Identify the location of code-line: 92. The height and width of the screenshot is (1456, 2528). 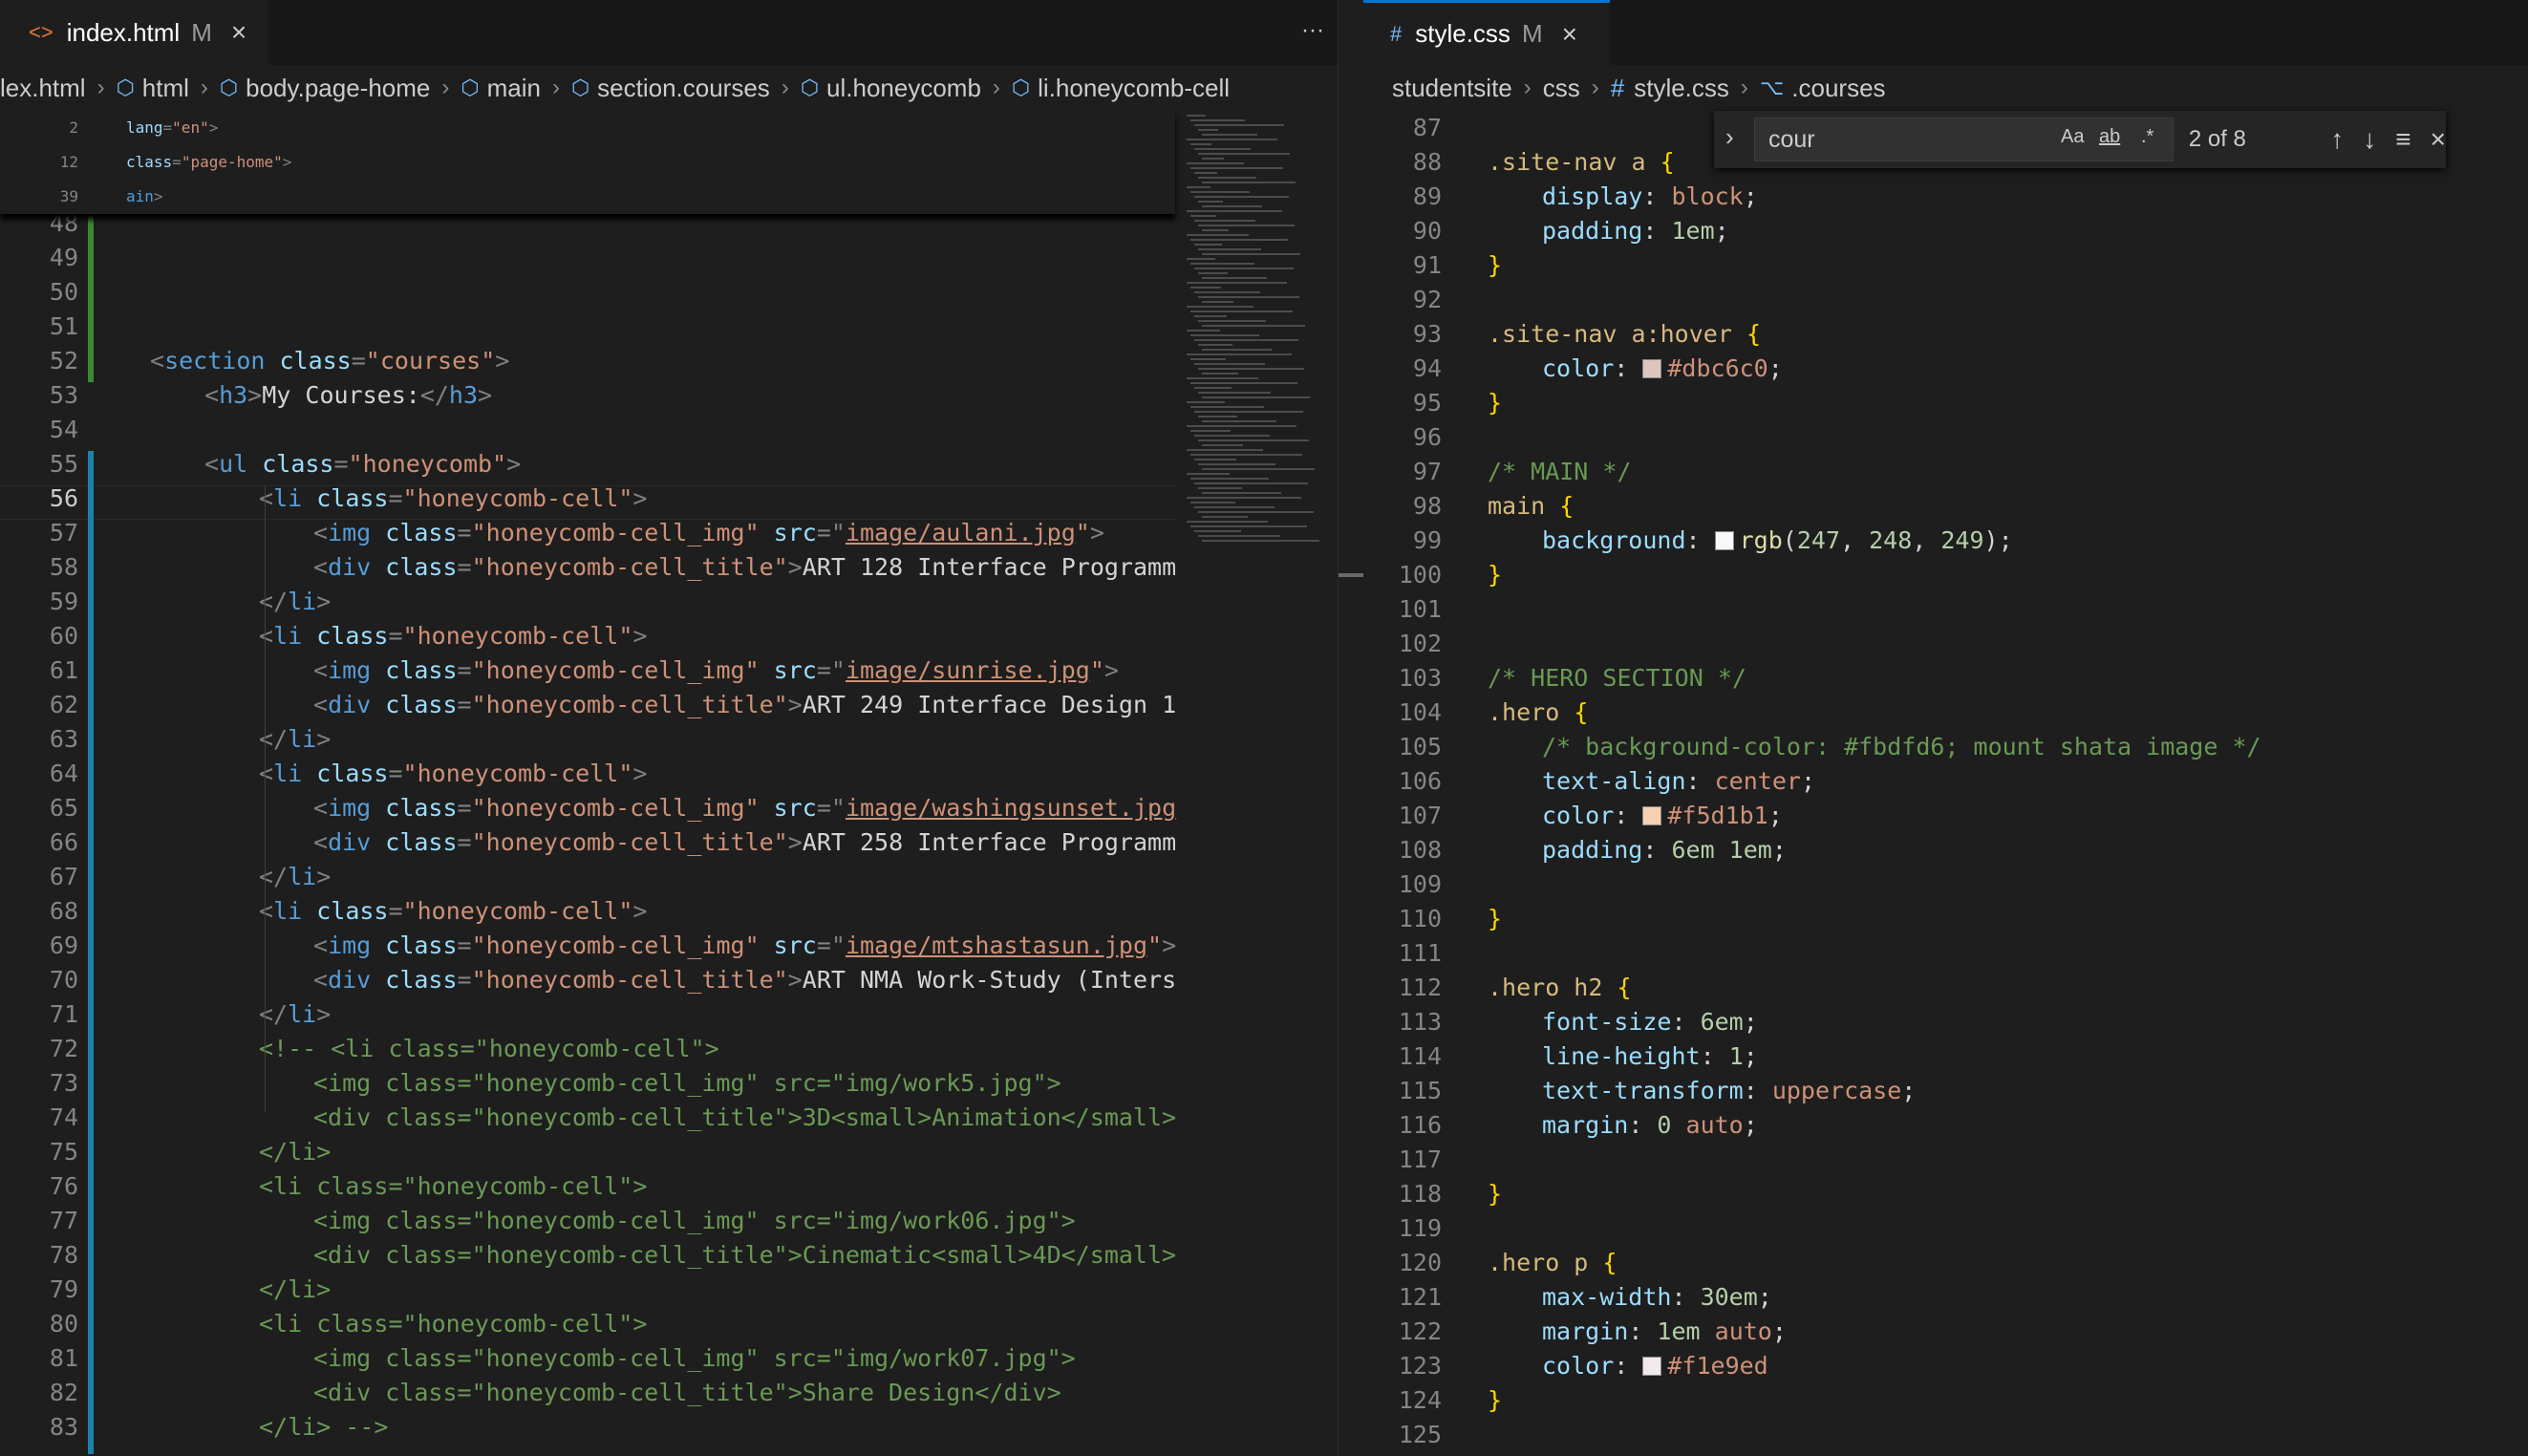
(1945, 300).